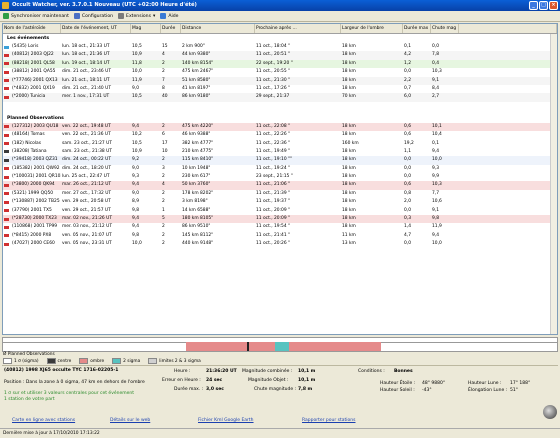 The height and width of the screenshot is (438, 560). I want to click on table-cell: (*28730) 2000 TX23, so click(32, 219).